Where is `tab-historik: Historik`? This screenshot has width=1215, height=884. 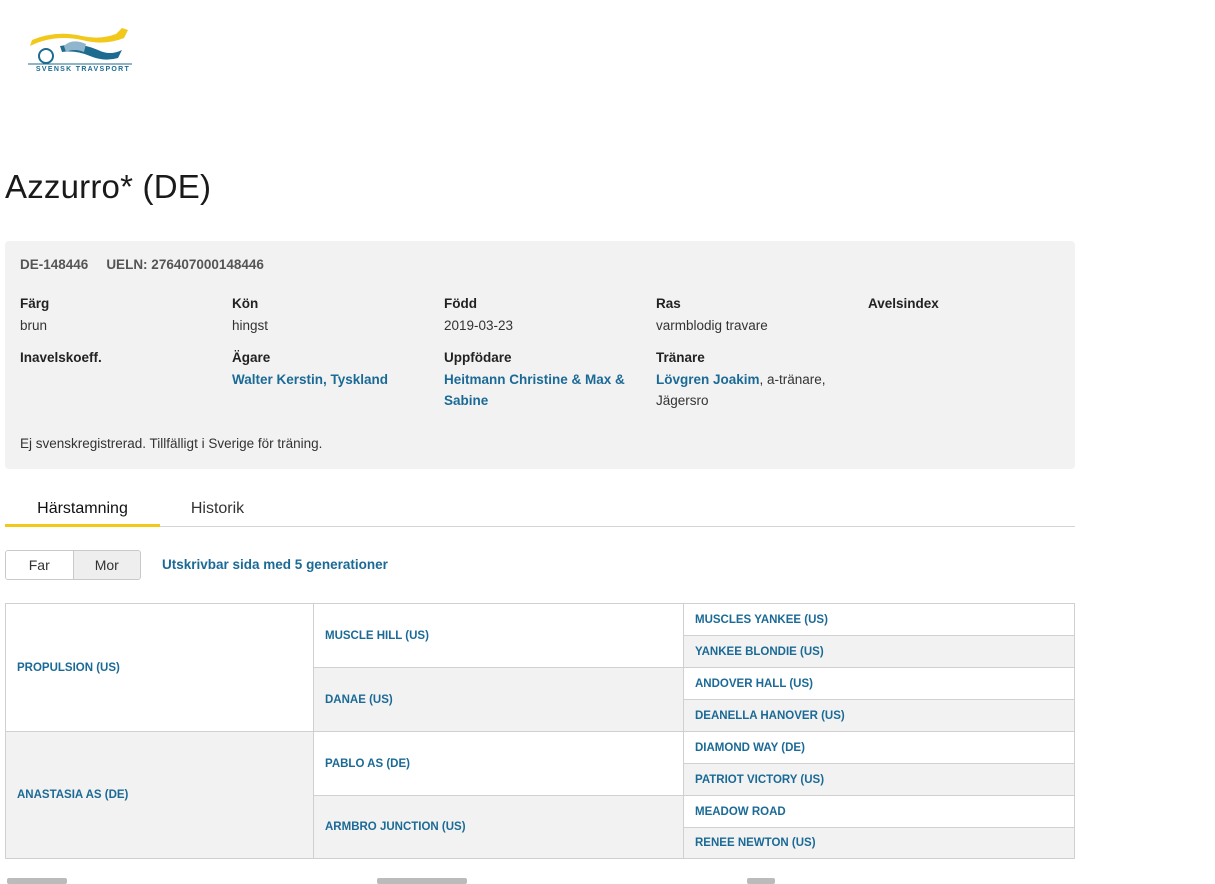
tab-historik: Historik is located at coordinates (217, 510).